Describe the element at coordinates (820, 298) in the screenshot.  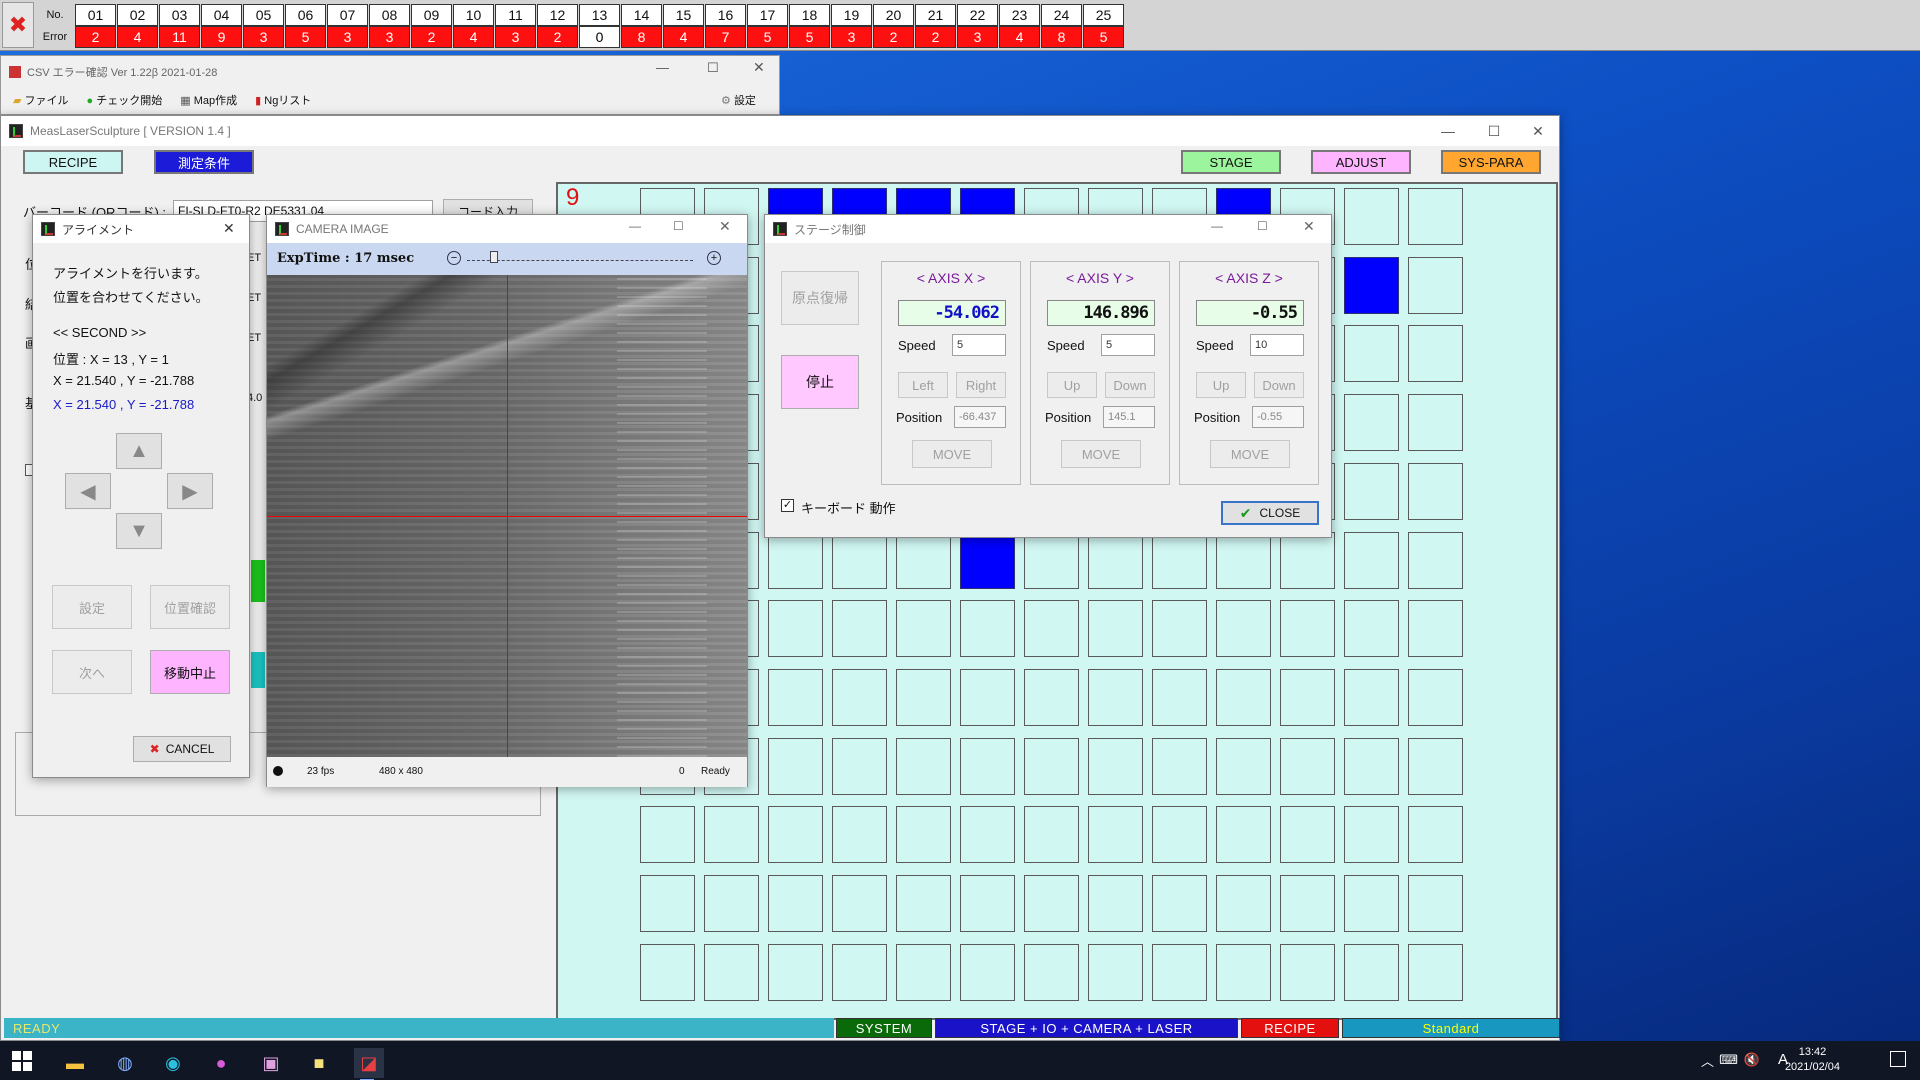
I see `home-return-button: 原点復帰` at that location.